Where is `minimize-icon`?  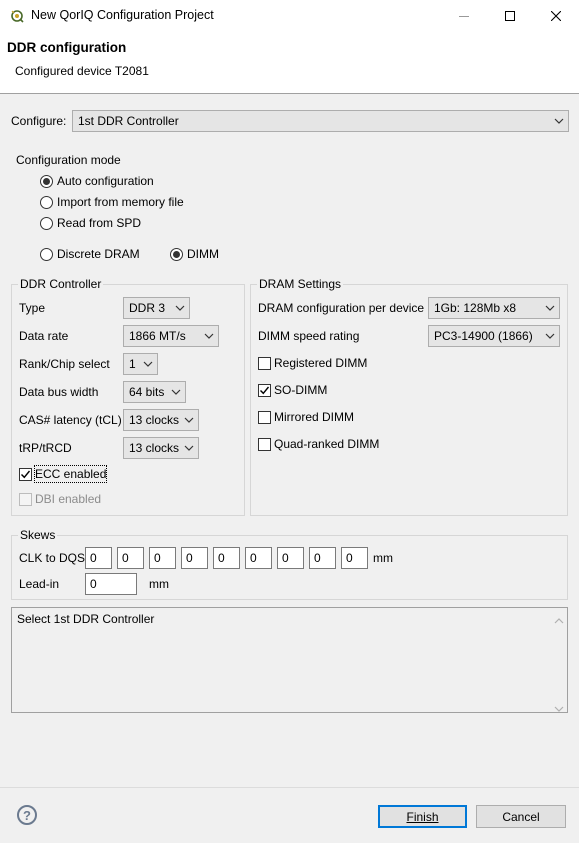 minimize-icon is located at coordinates (464, 16).